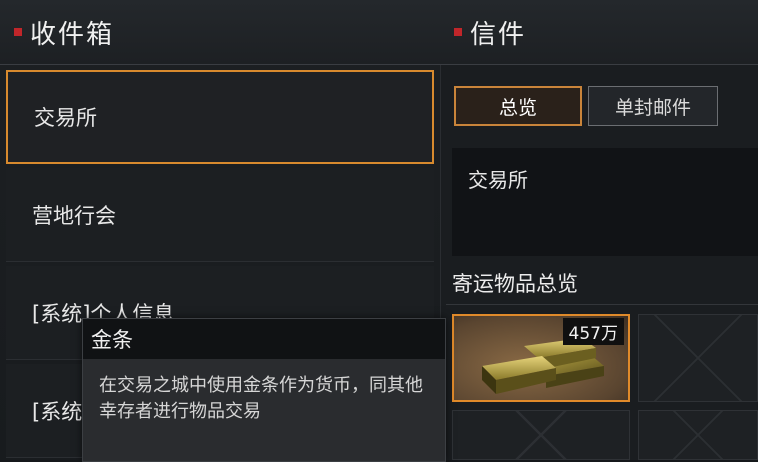 The height and width of the screenshot is (462, 758). What do you see at coordinates (220, 215) in the screenshot?
I see `inbox-item-camp-guild: 营地行会` at bounding box center [220, 215].